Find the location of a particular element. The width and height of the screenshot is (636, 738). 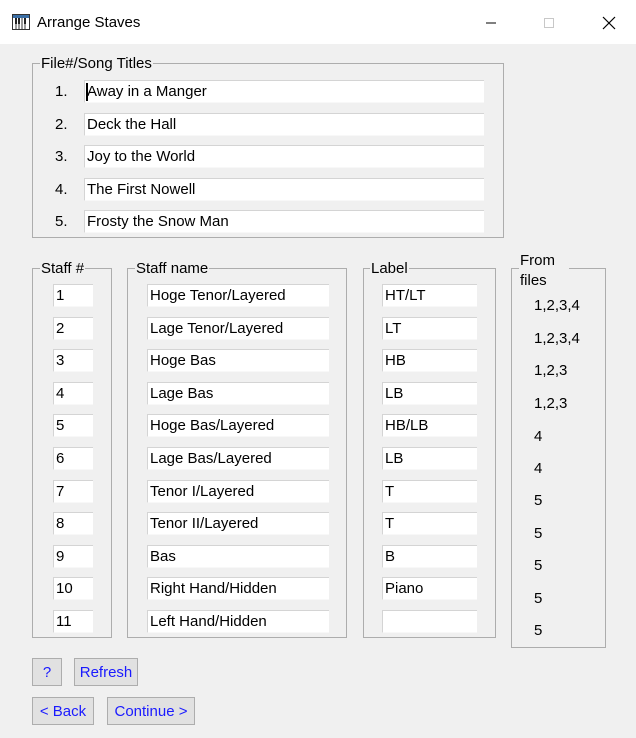

continue-button: Continue > is located at coordinates (151, 711).